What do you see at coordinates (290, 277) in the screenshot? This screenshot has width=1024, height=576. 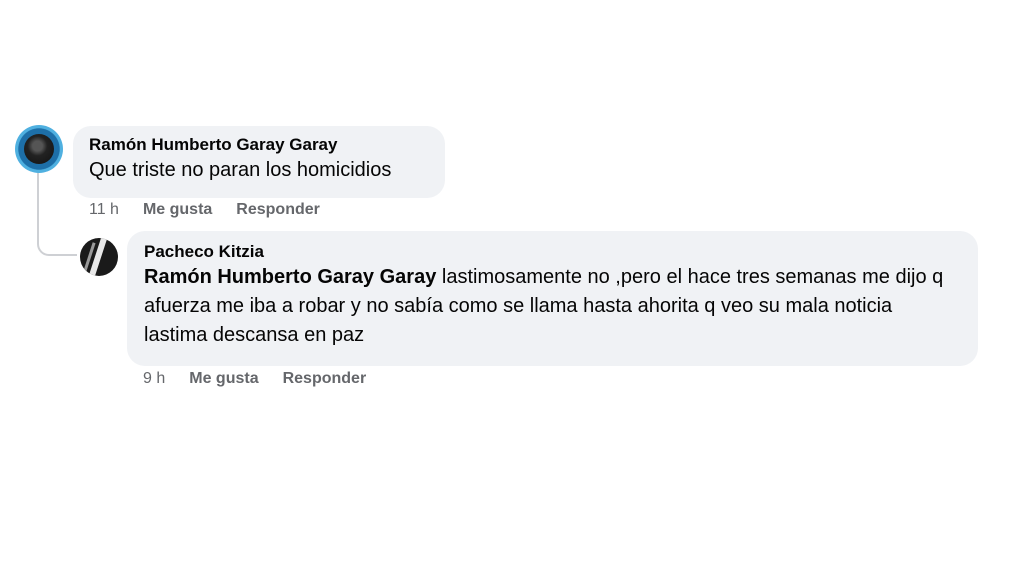 I see `mention-link: Ramón Humberto Garay Garay` at bounding box center [290, 277].